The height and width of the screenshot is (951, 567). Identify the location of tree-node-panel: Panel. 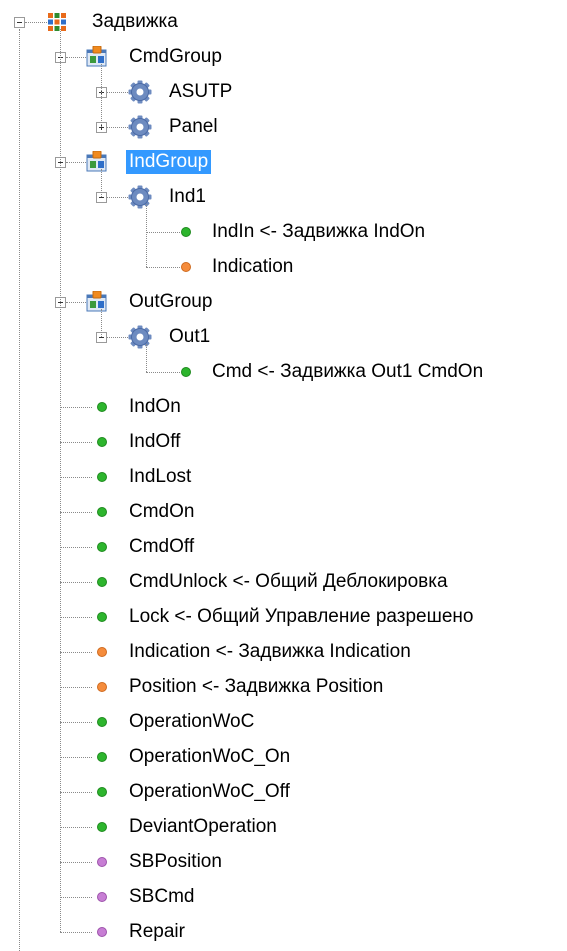
(193, 127).